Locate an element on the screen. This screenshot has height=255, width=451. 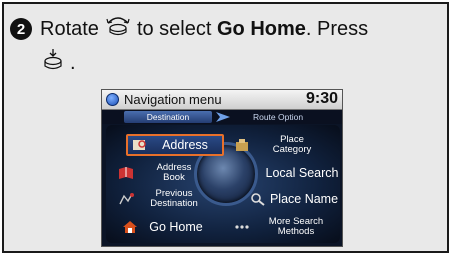
dial-rotate-icon is located at coordinates (118, 29).